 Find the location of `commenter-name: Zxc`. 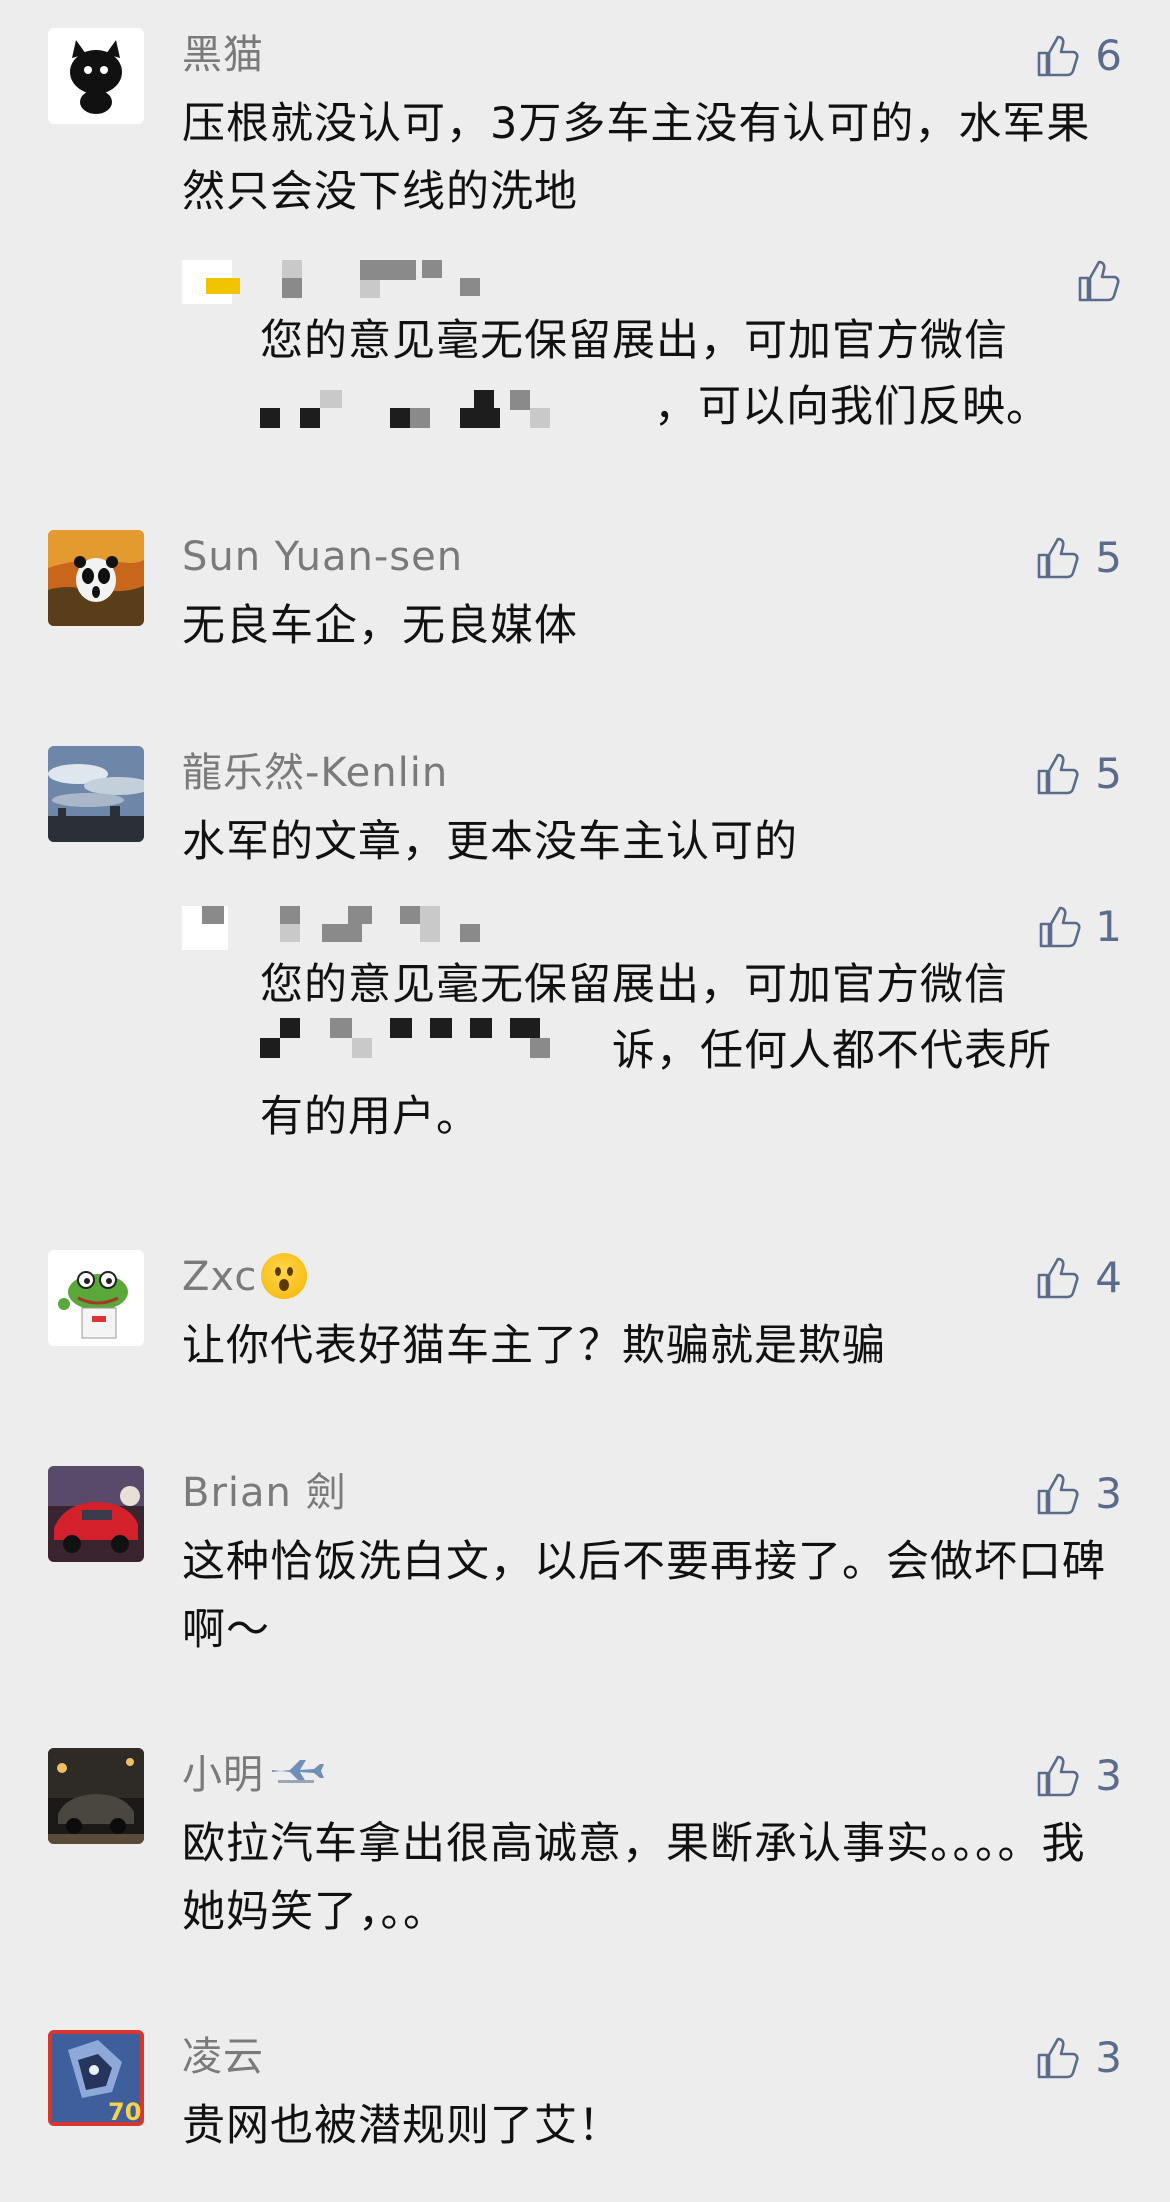

commenter-name: Zxc is located at coordinates (245, 1277).